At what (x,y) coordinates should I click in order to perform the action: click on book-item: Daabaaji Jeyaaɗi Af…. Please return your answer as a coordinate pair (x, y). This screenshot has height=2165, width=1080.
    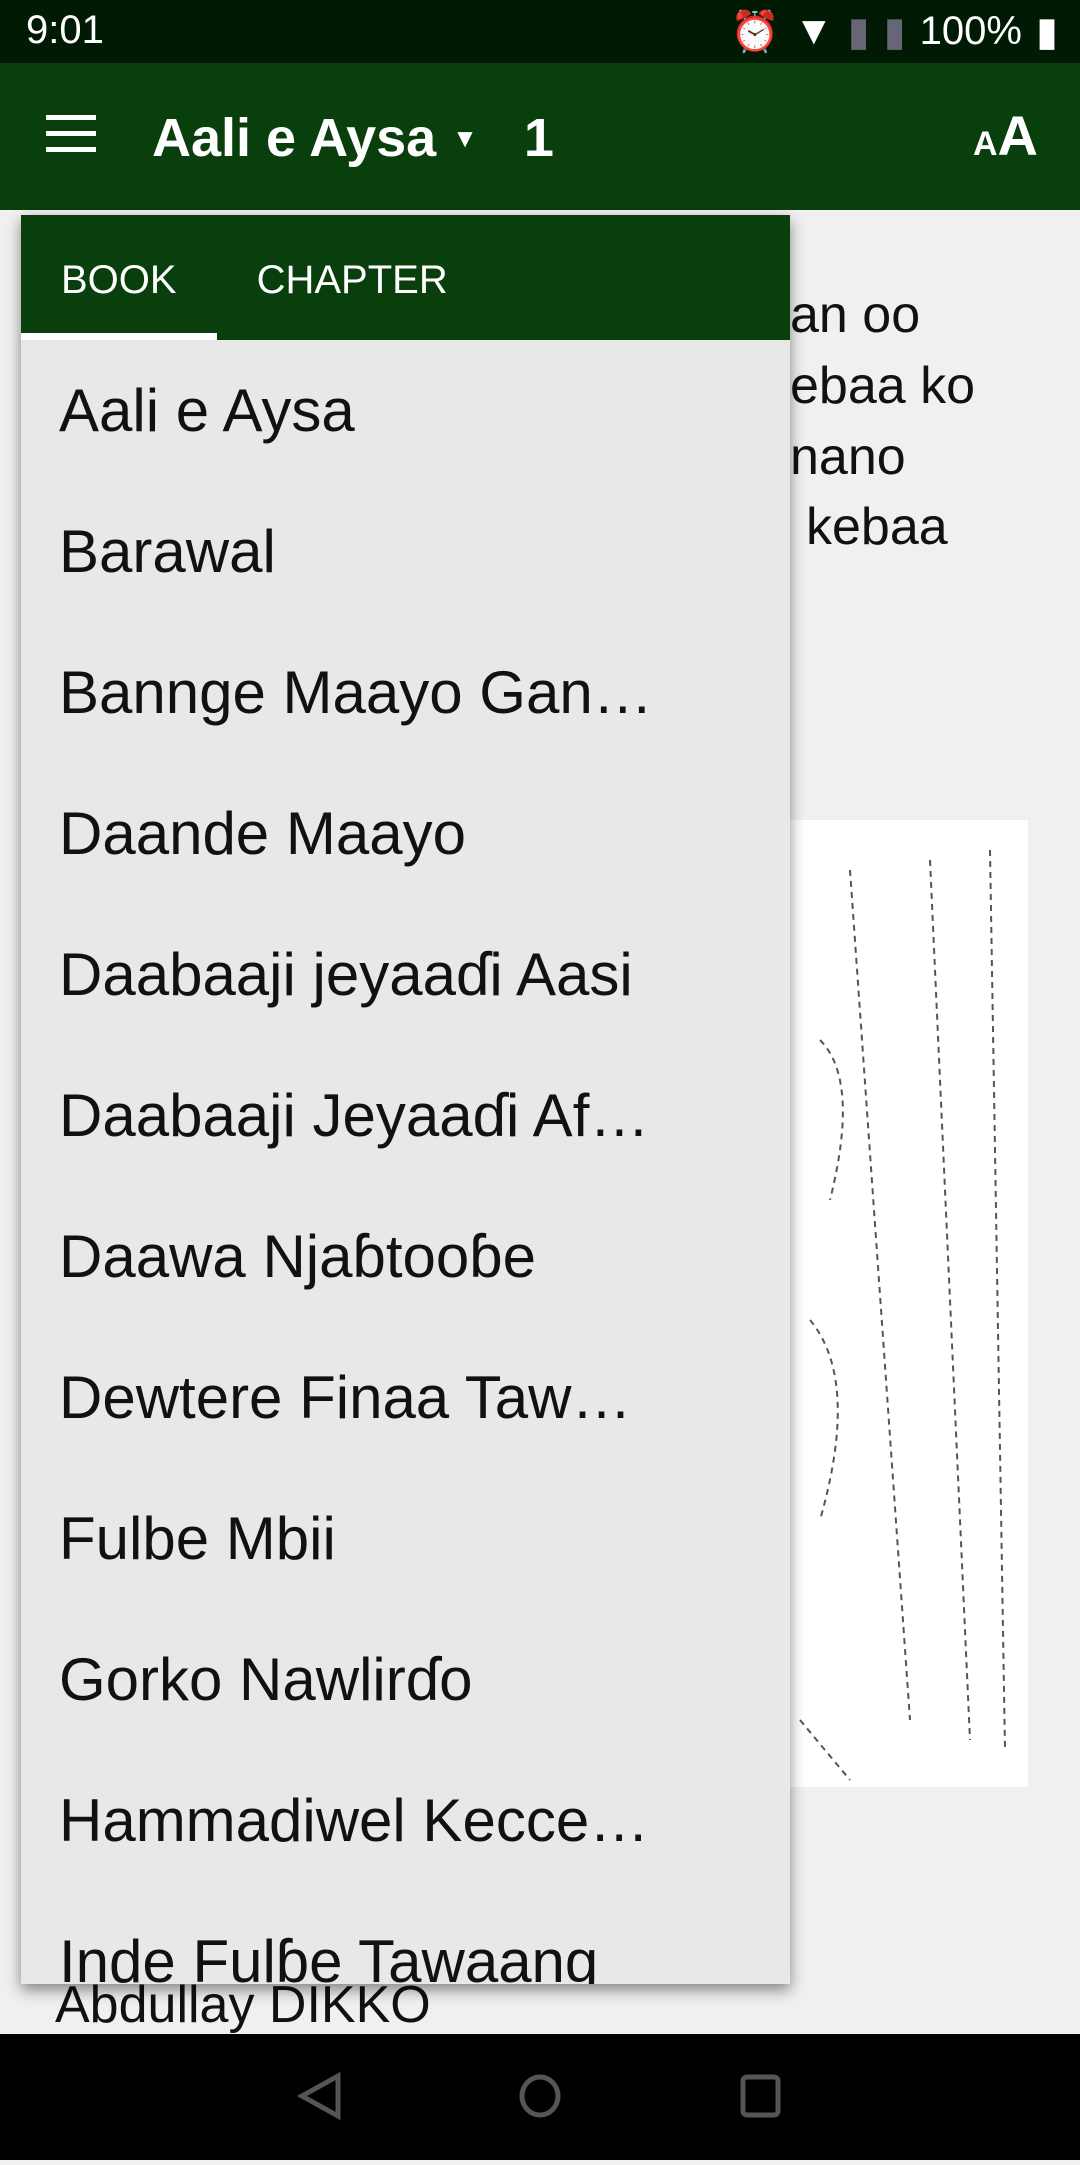
    Looking at the image, I should click on (405, 1115).